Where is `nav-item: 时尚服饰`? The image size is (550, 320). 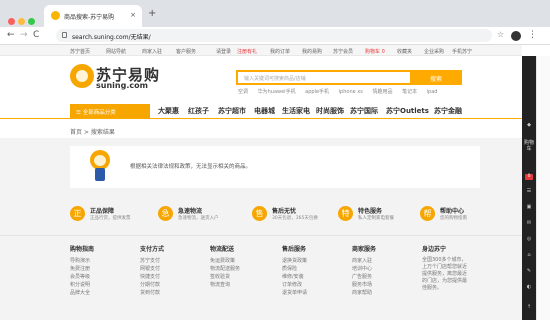
nav-item: 时尚服饰 is located at coordinates (330, 111).